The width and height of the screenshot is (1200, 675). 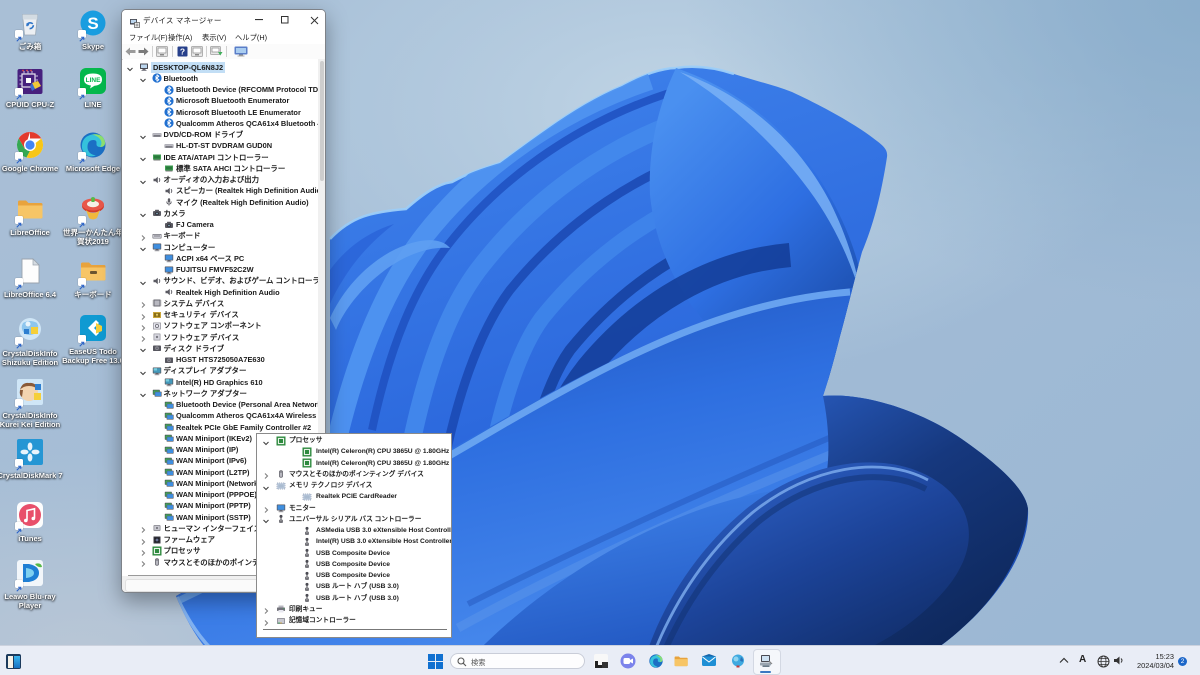 What do you see at coordinates (93, 80) in the screenshot?
I see `svg-text: LINE` at bounding box center [93, 80].